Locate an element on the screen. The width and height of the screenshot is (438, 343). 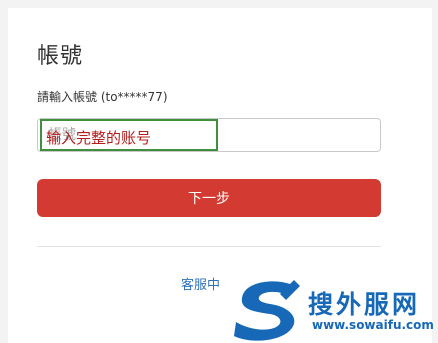
account-input-wrapper is located at coordinates (209, 135).